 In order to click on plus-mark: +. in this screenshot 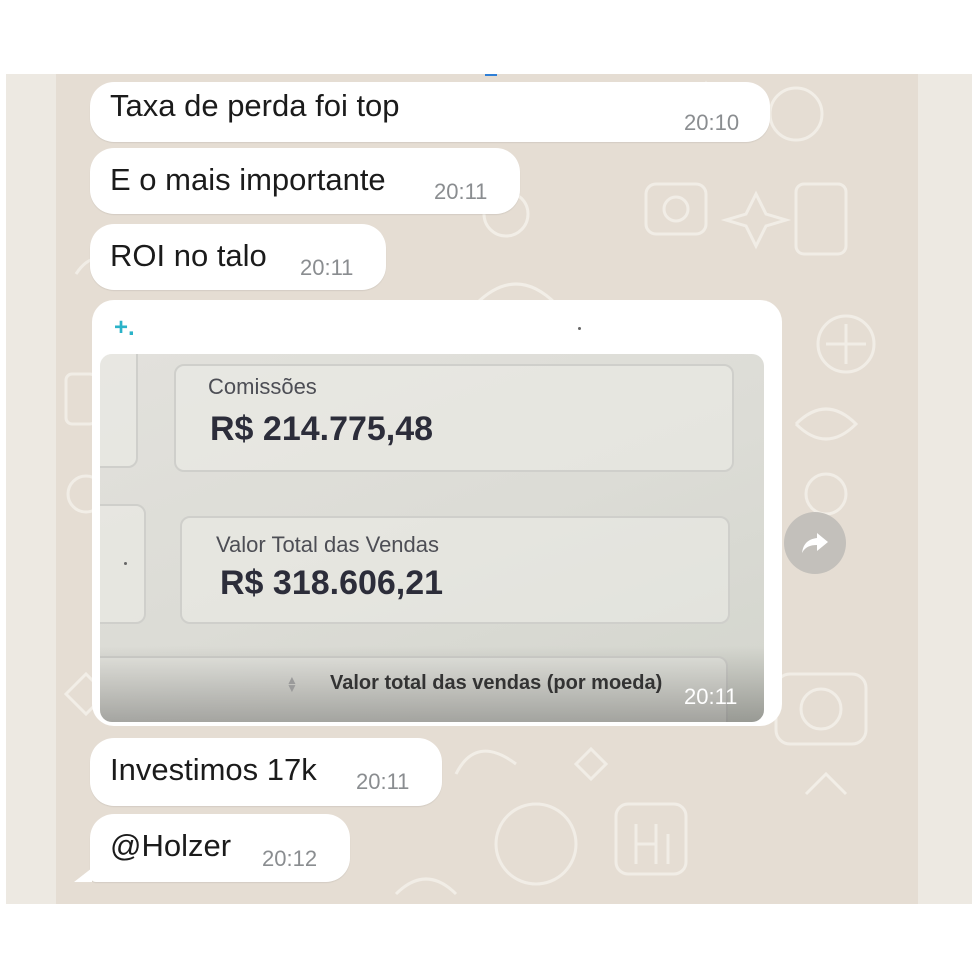, I will do `click(124, 327)`.